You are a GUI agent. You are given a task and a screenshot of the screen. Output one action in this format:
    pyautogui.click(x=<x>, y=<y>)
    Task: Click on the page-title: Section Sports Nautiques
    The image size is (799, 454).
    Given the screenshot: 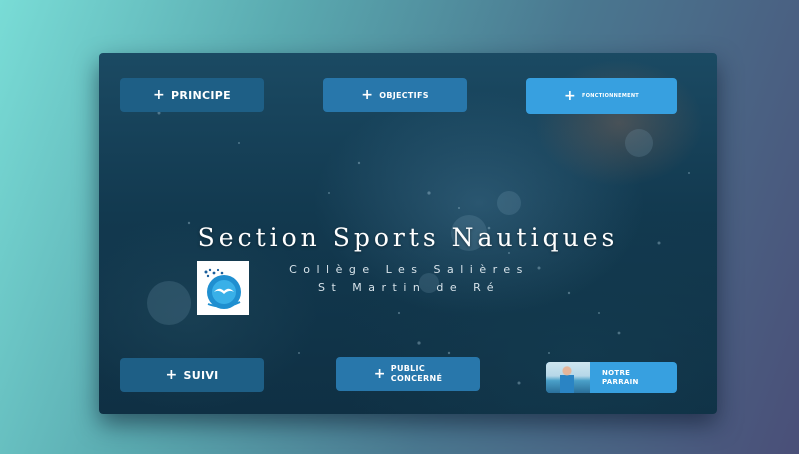 What is the action you would take?
    pyautogui.click(x=408, y=237)
    